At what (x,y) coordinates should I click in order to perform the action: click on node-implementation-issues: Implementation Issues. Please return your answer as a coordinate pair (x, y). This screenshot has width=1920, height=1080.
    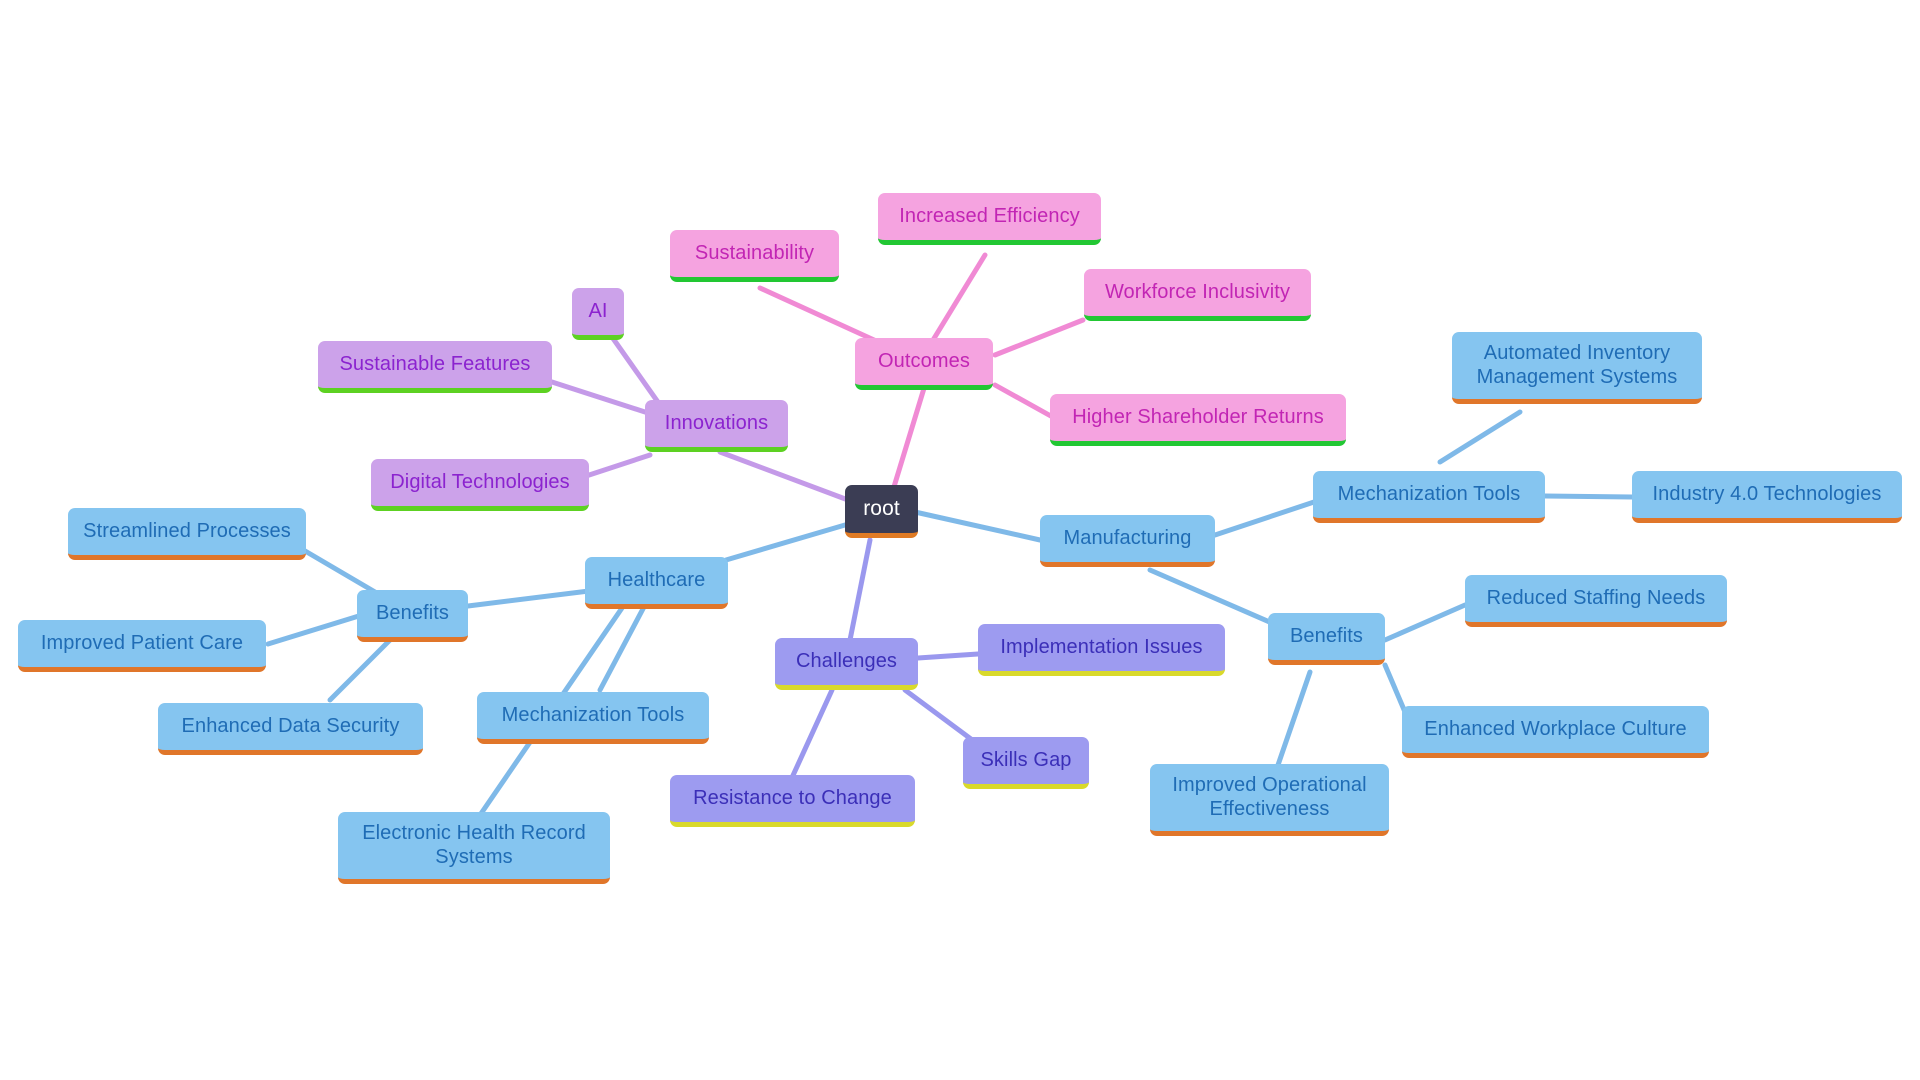
    Looking at the image, I should click on (1101, 650).